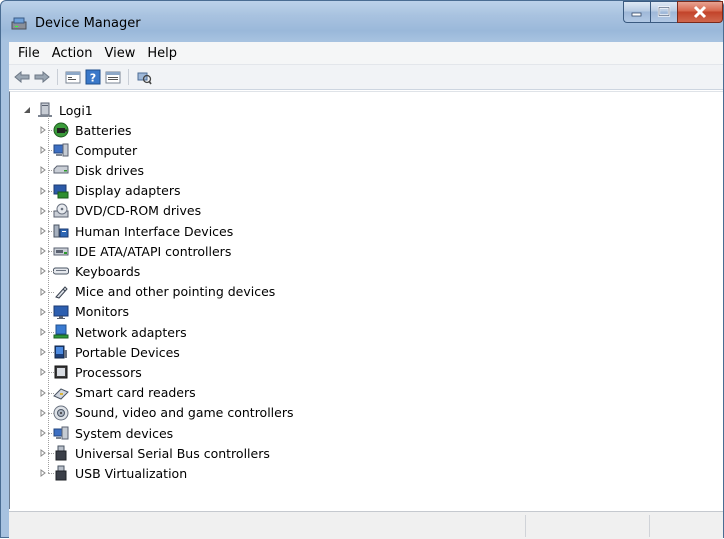 Image resolution: width=724 pixels, height=539 pixels. I want to click on disk-drive-icon, so click(61, 170).